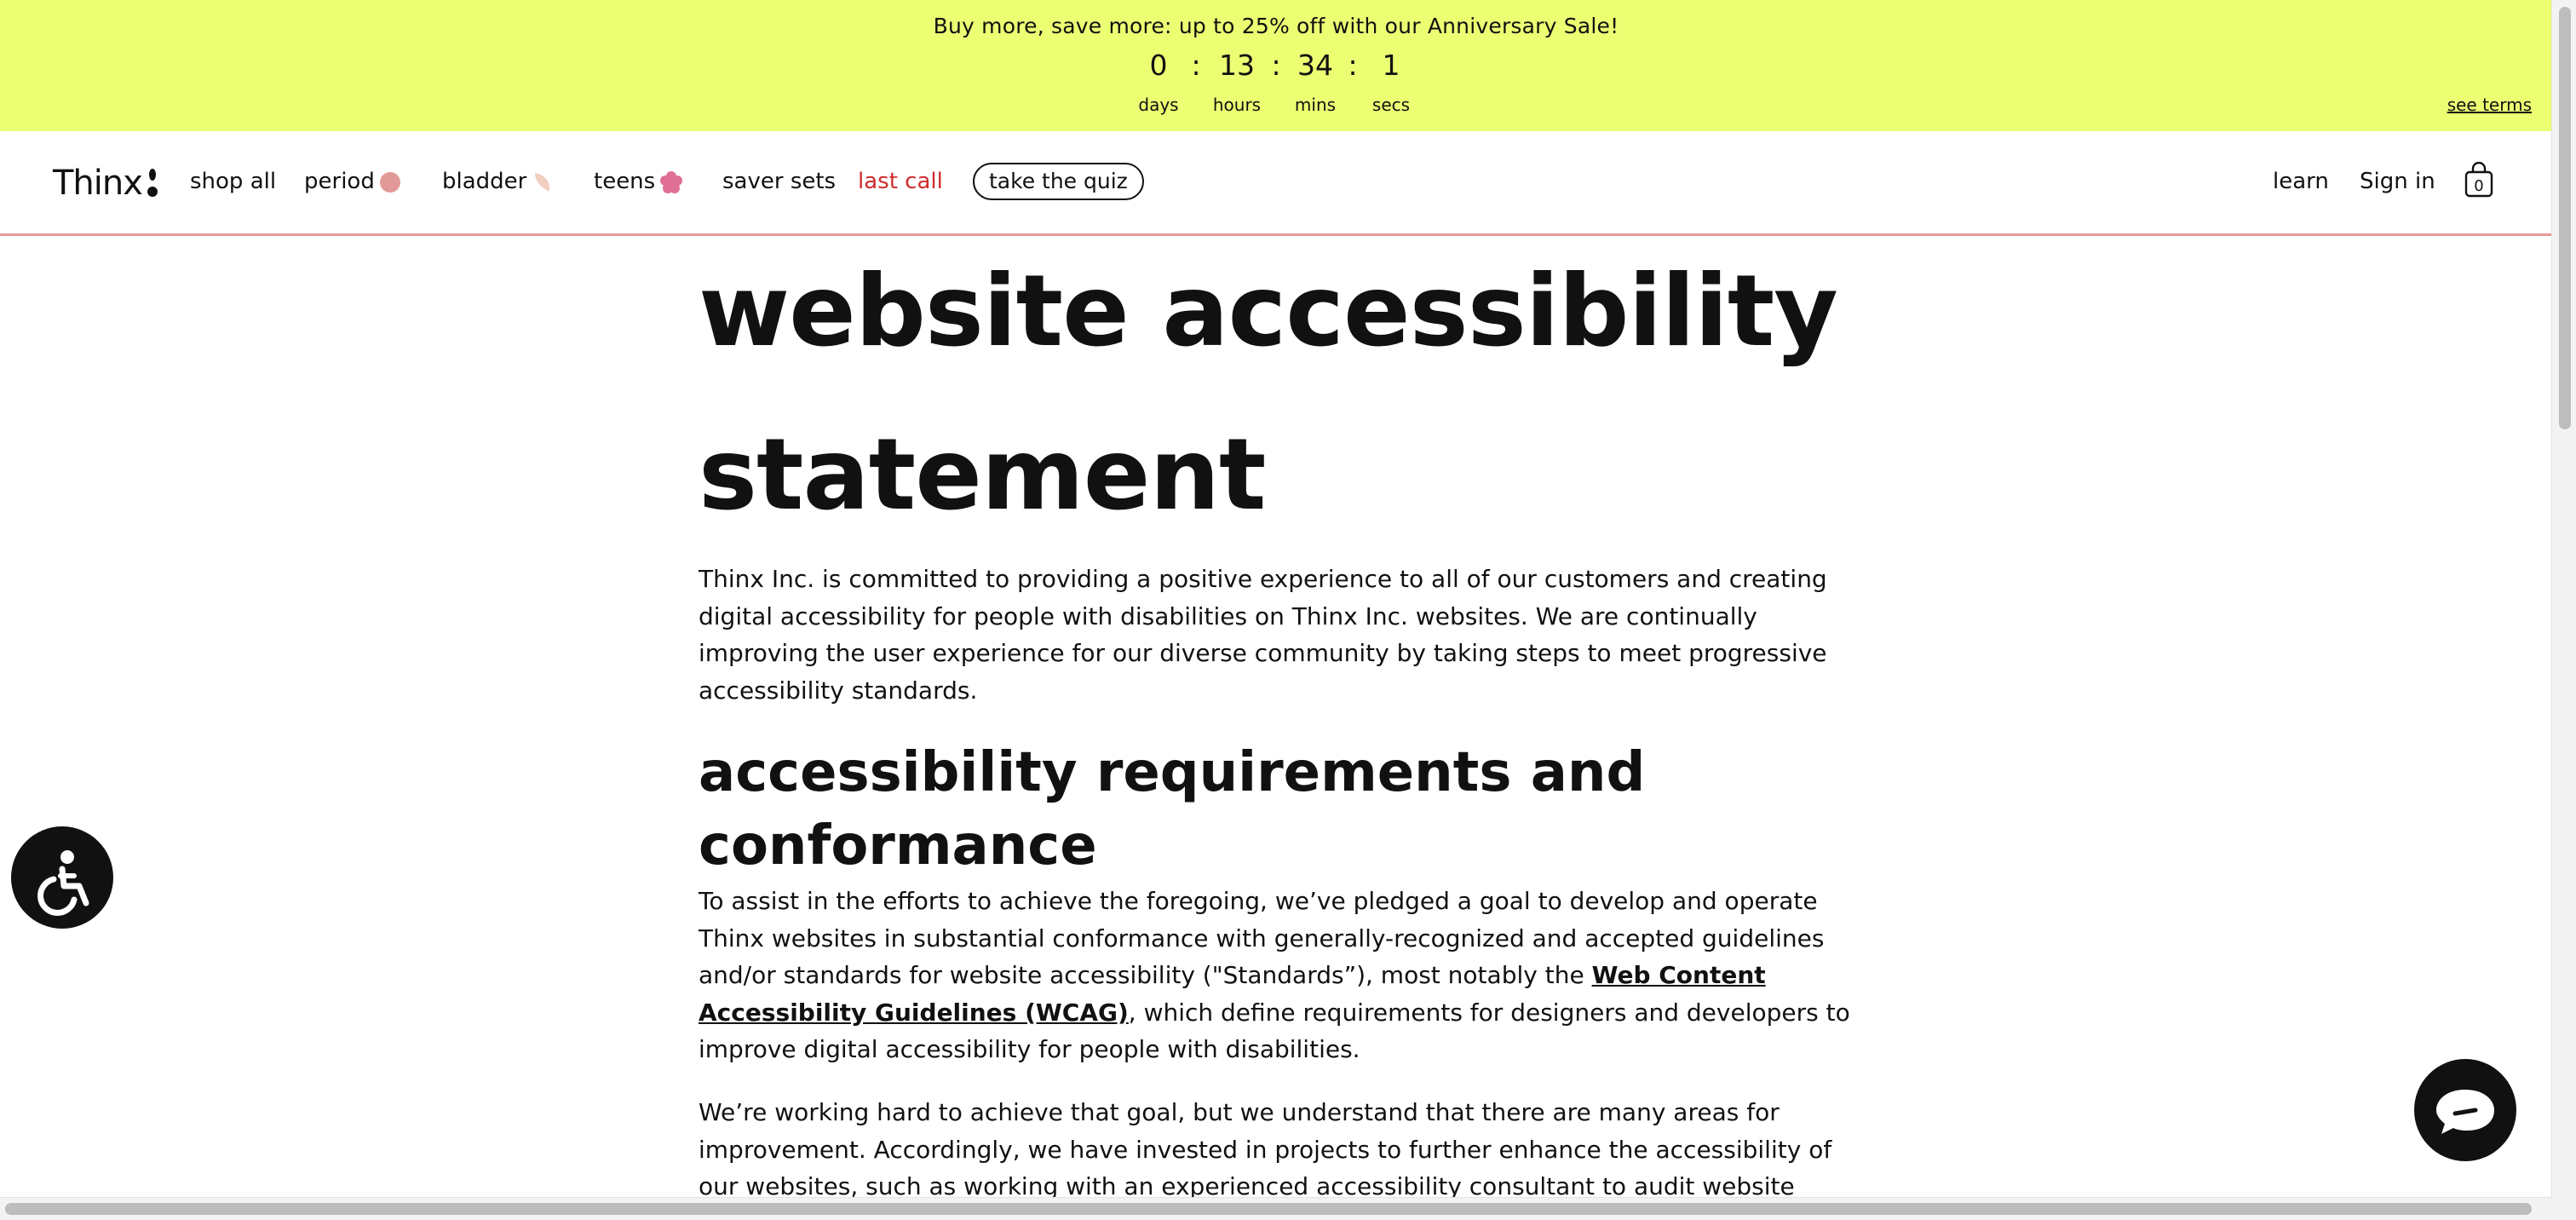  What do you see at coordinates (779, 181) in the screenshot?
I see `nav-saver-sets: saver sets` at bounding box center [779, 181].